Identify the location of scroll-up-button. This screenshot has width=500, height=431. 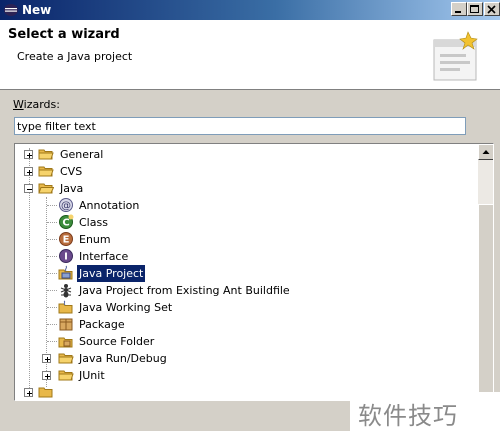
(485, 152).